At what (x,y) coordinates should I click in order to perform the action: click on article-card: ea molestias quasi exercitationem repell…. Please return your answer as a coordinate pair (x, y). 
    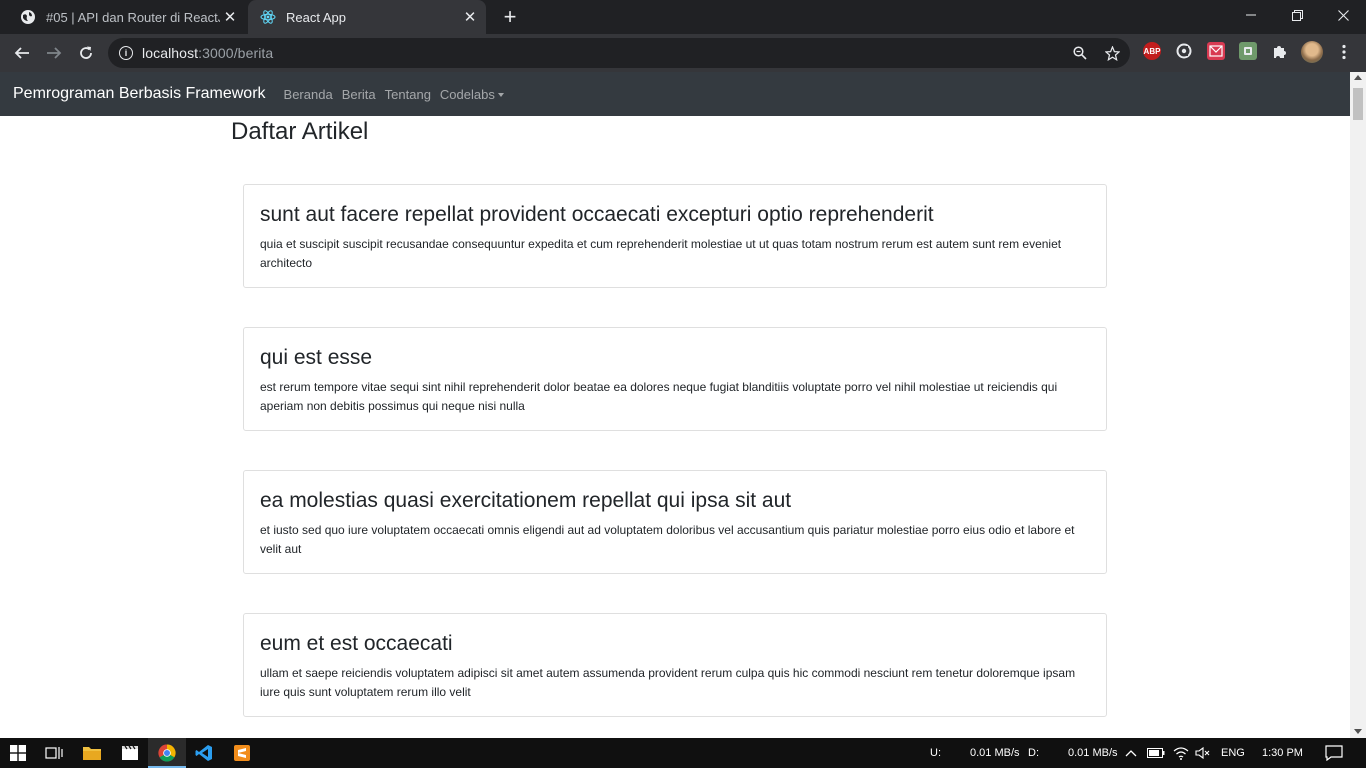
    Looking at the image, I should click on (675, 522).